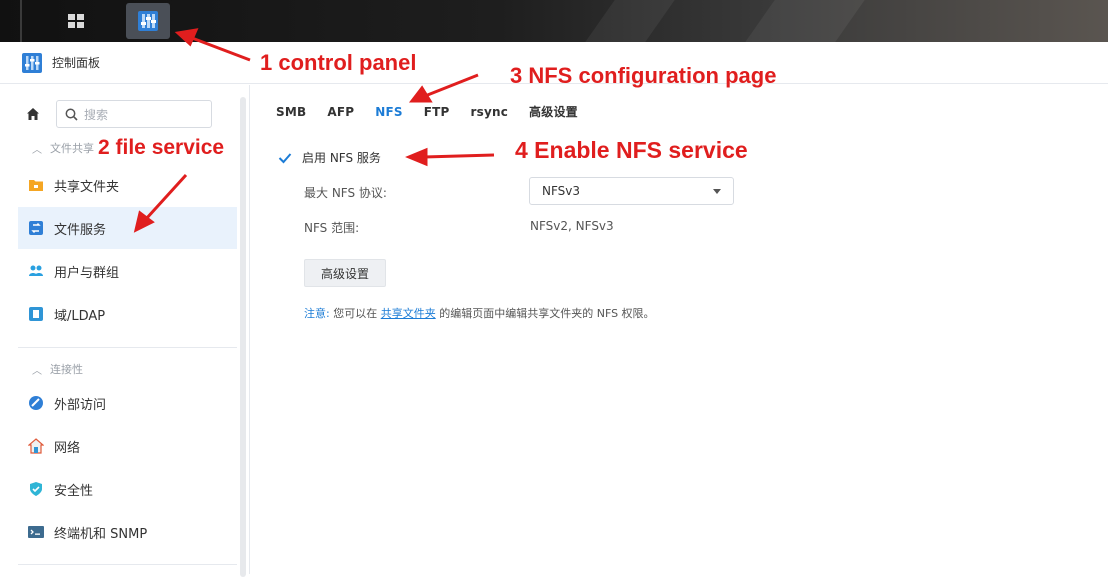  Describe the element at coordinates (67, 448) in the screenshot. I see `sidebar-item-label: 网络` at that location.